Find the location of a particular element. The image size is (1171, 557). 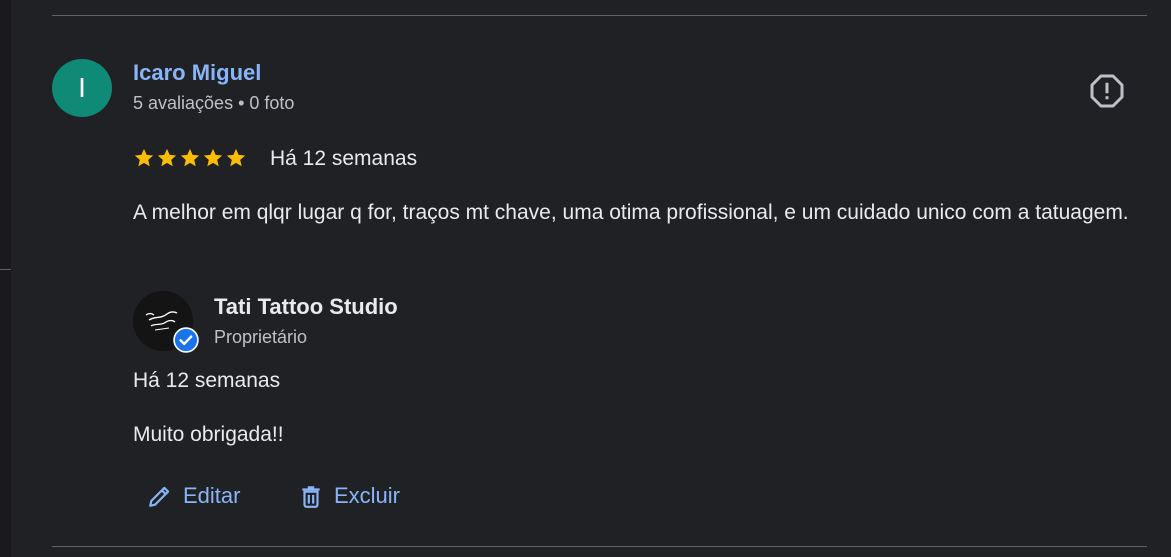

report-button is located at coordinates (1107, 91).